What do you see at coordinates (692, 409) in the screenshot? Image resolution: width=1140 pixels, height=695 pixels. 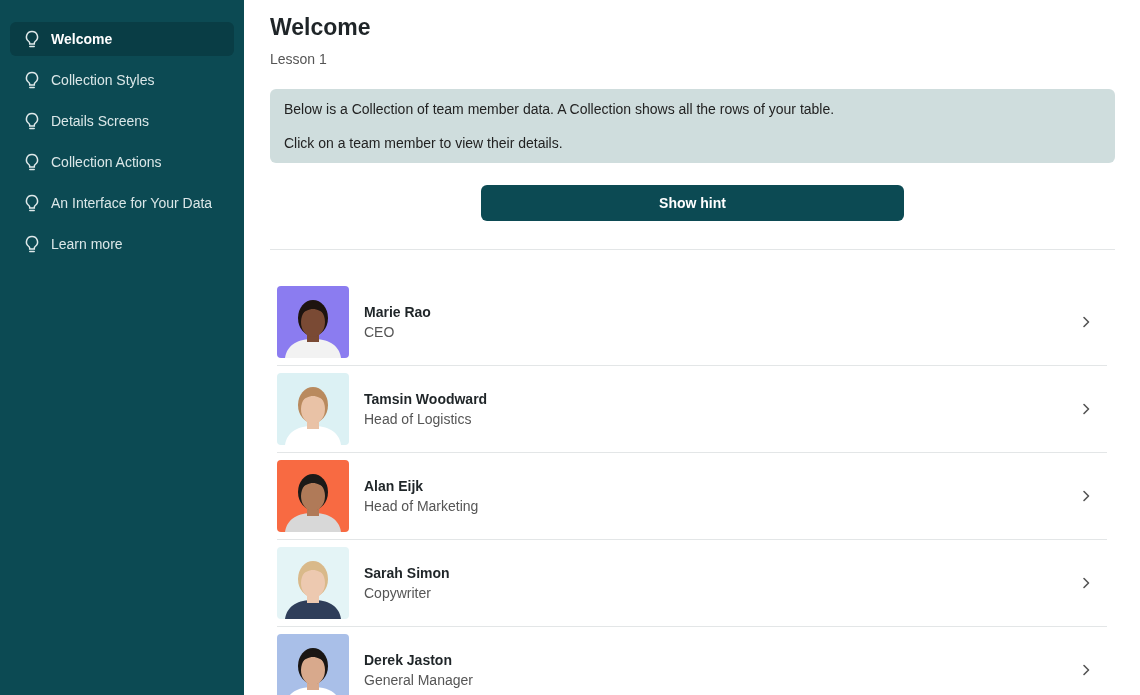 I see `team-member-row: Tamsin Woodward Head of Logistics` at bounding box center [692, 409].